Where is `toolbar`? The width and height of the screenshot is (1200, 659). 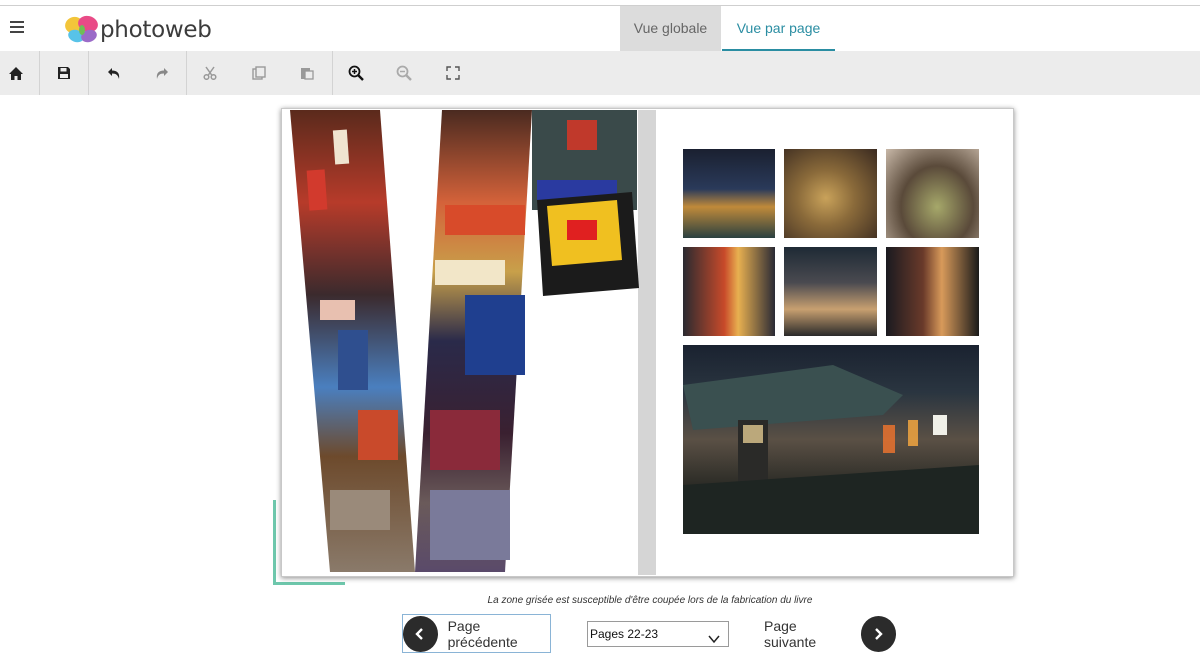
toolbar is located at coordinates (600, 73).